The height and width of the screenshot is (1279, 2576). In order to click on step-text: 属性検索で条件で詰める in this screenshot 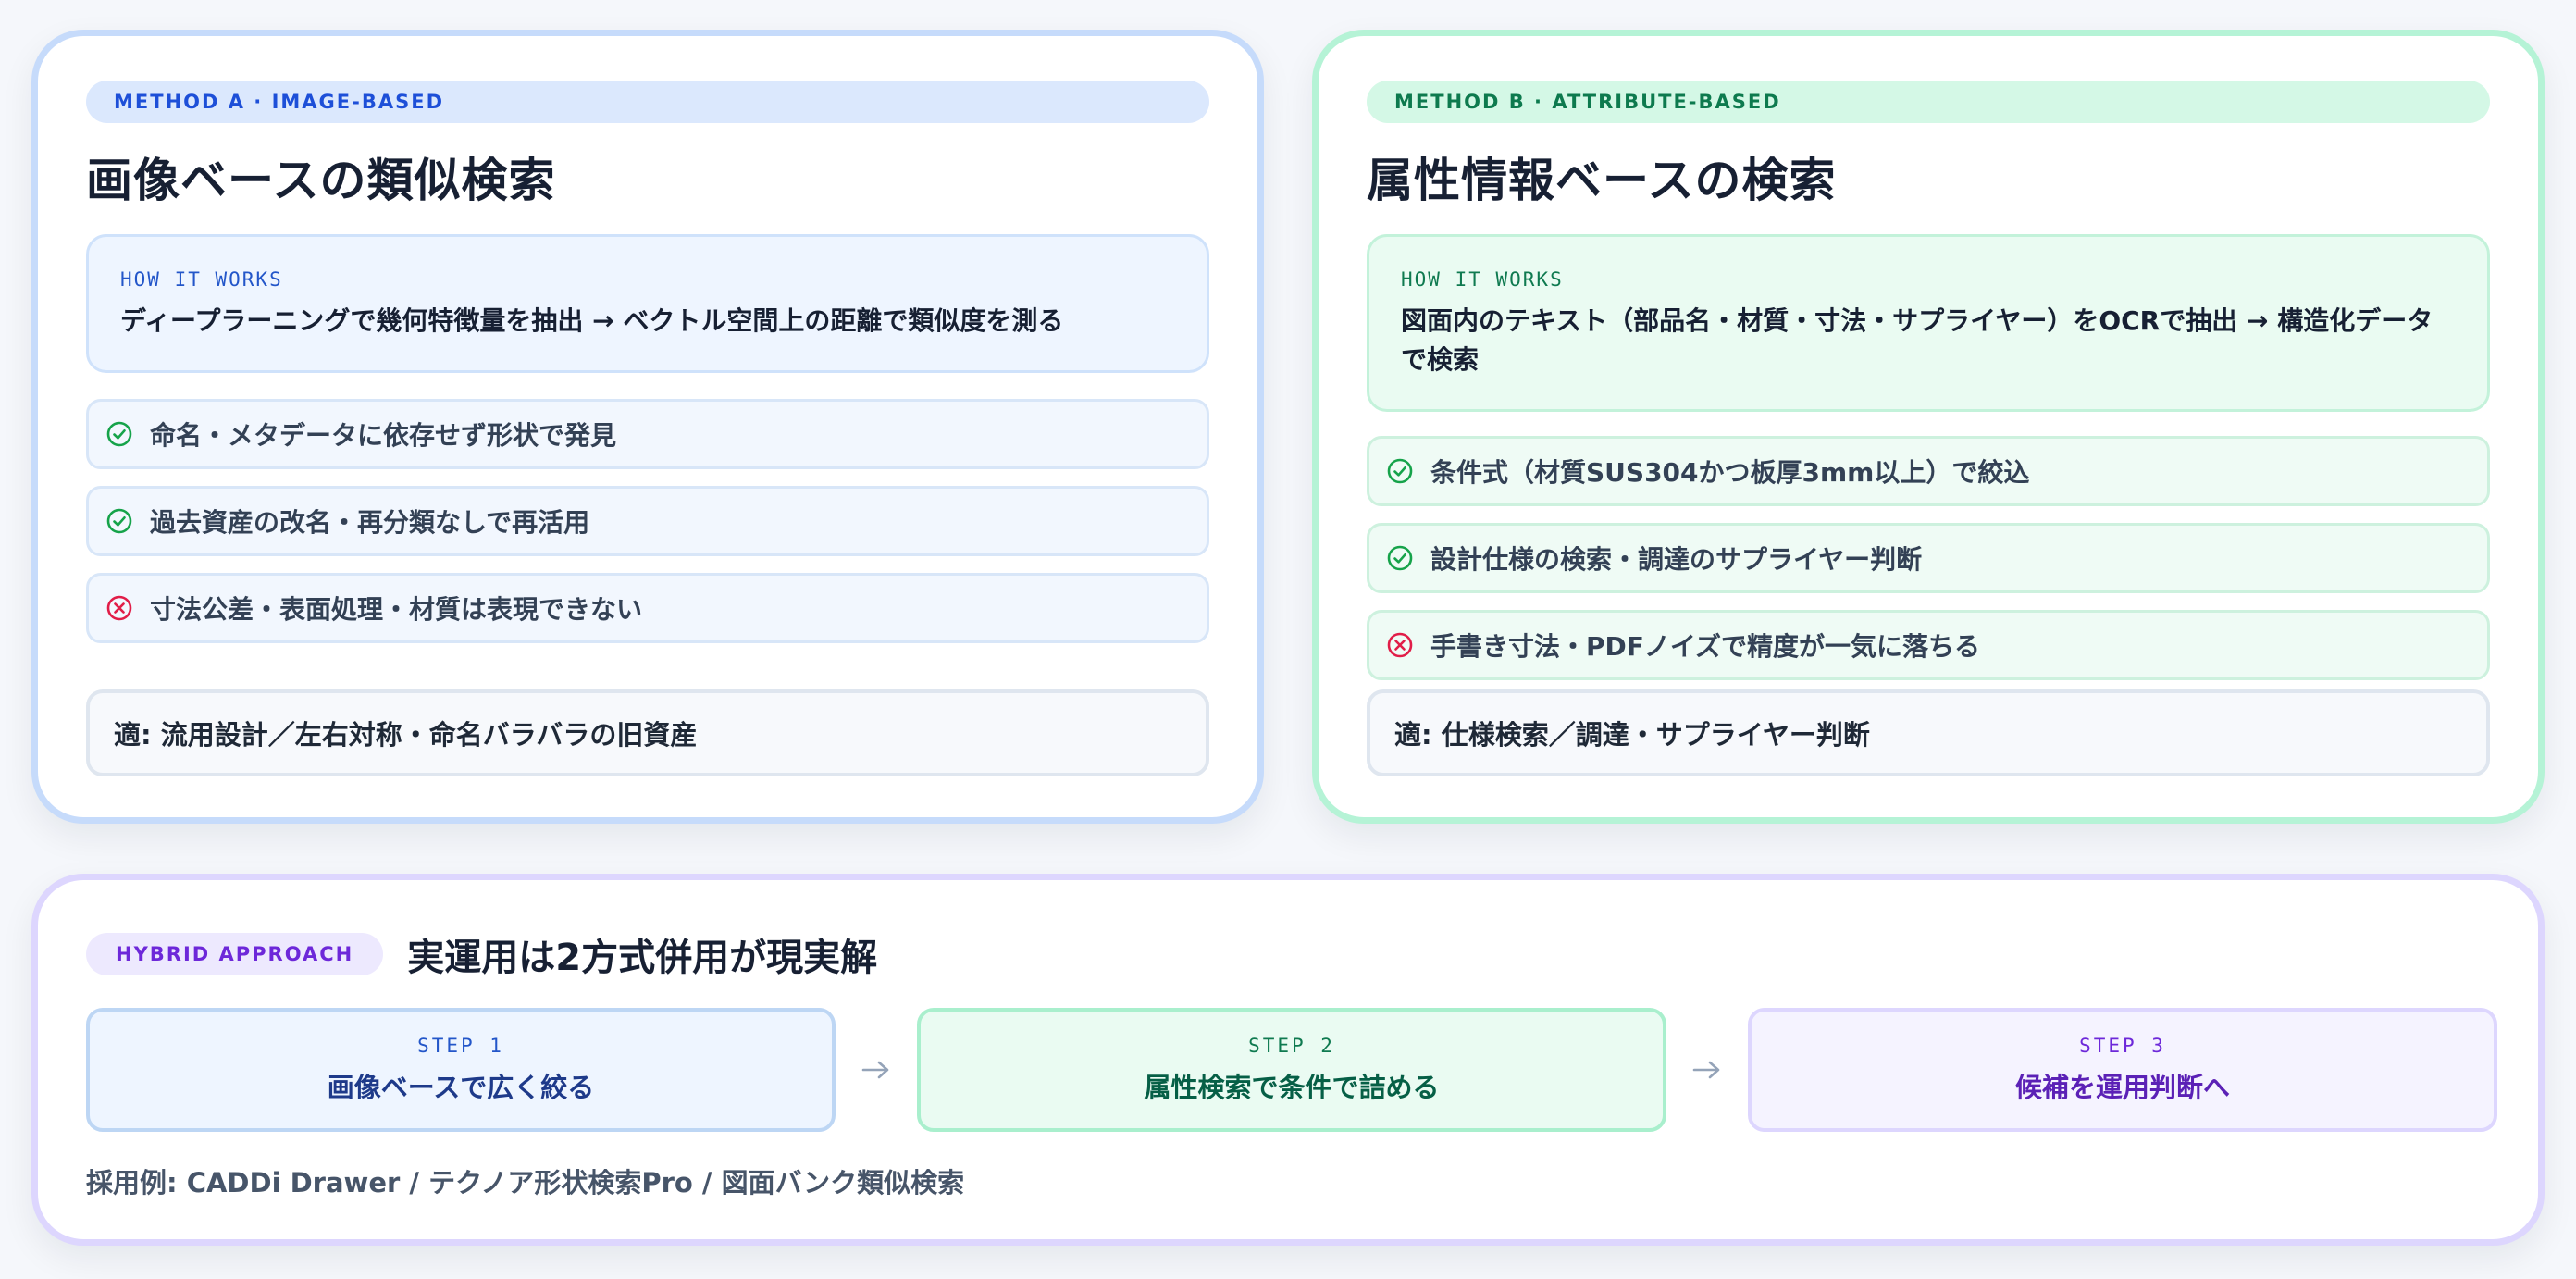, I will do `click(1292, 1087)`.